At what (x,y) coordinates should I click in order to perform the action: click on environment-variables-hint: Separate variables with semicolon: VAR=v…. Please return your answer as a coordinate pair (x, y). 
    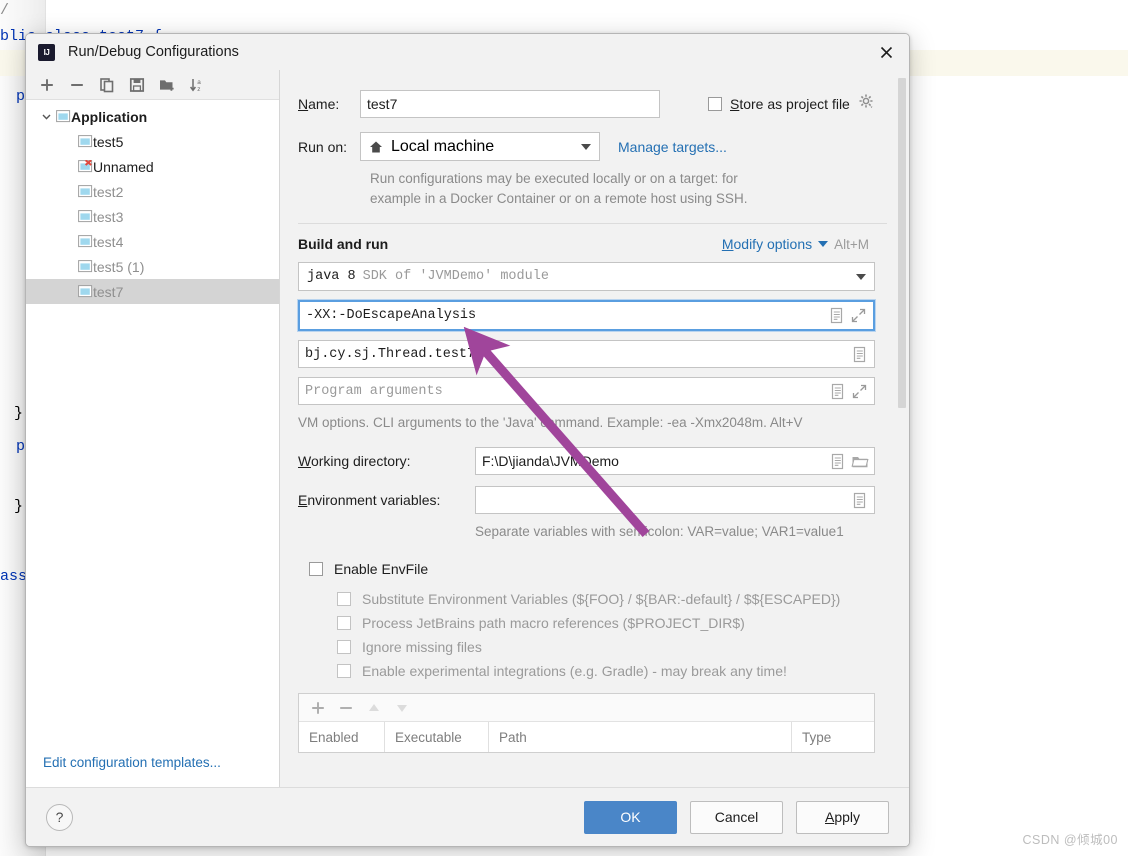
    Looking at the image, I should click on (659, 531).